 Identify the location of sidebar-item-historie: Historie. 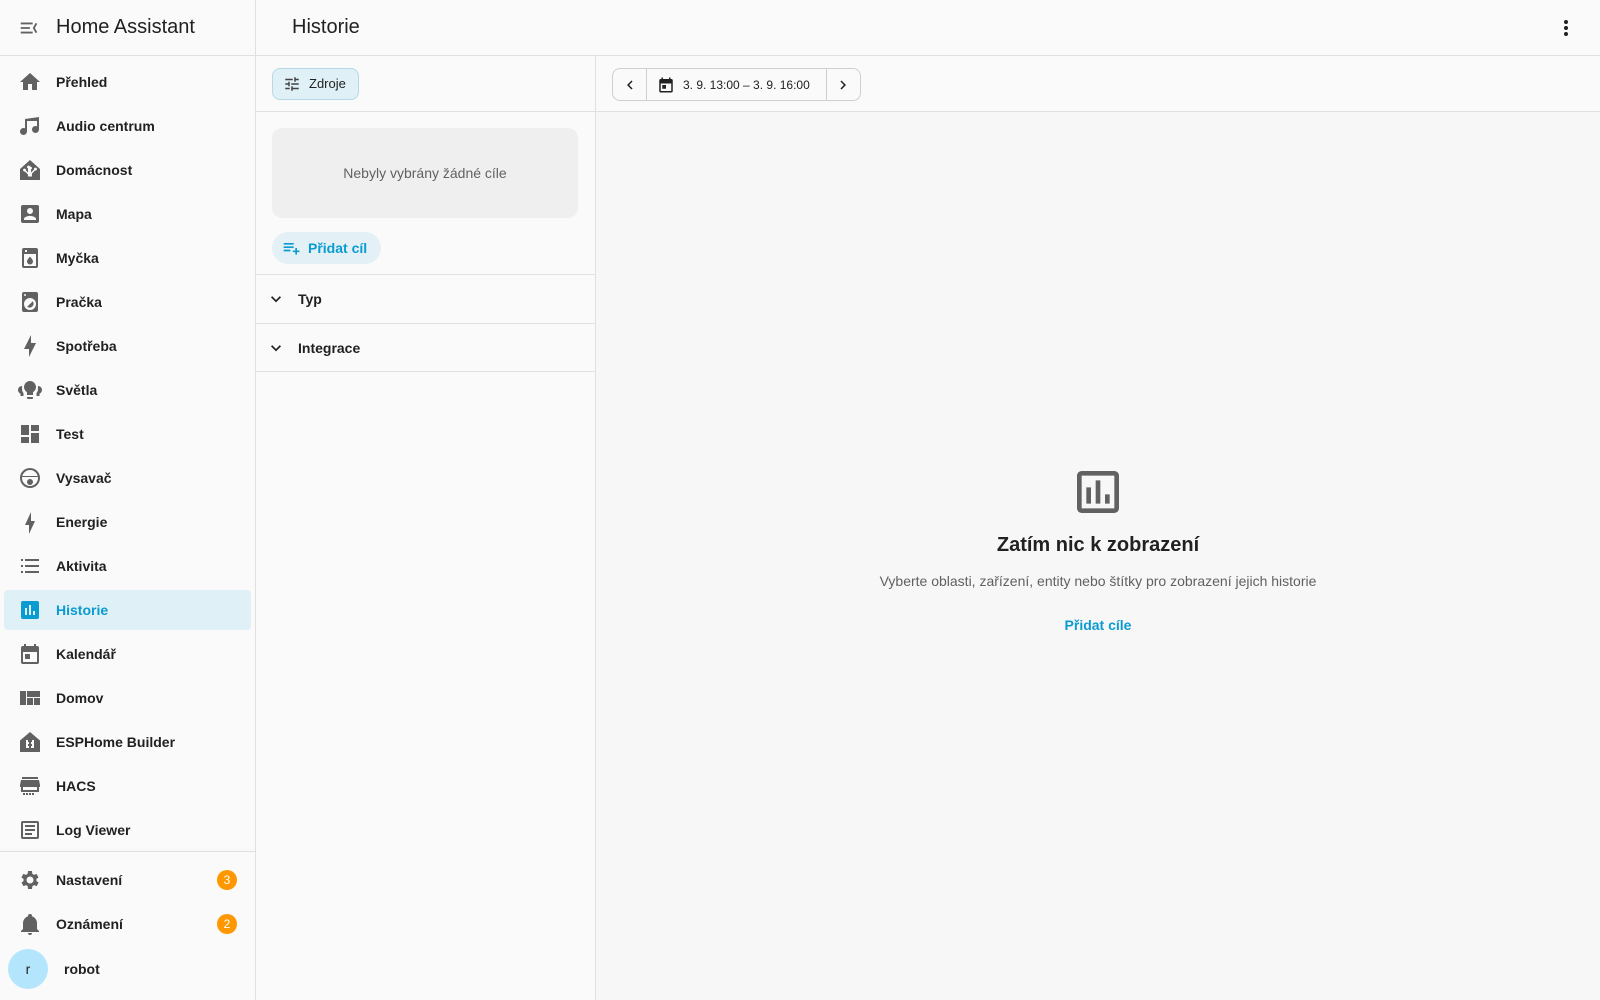
(127, 610).